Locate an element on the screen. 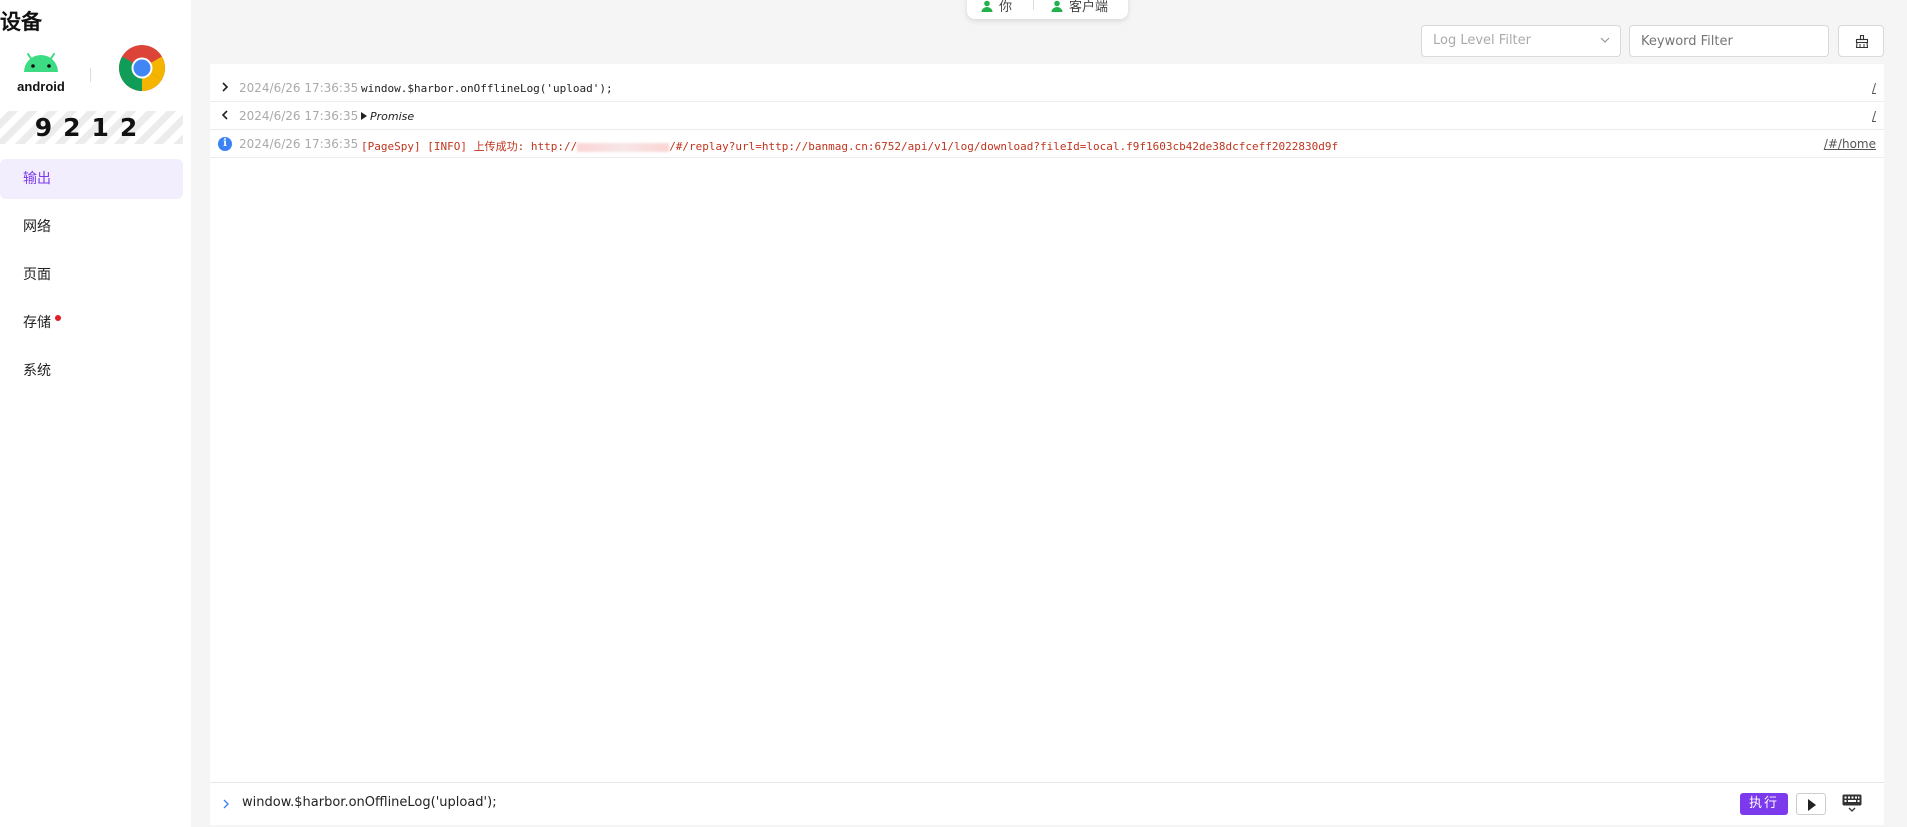  sidebar-item-network: 网络 is located at coordinates (91, 227).